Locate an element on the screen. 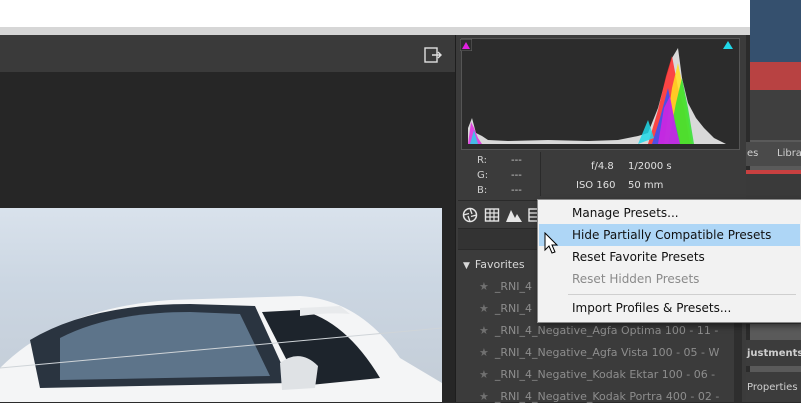 This screenshot has height=403, width=801. mountains-icon is located at coordinates (514, 215).